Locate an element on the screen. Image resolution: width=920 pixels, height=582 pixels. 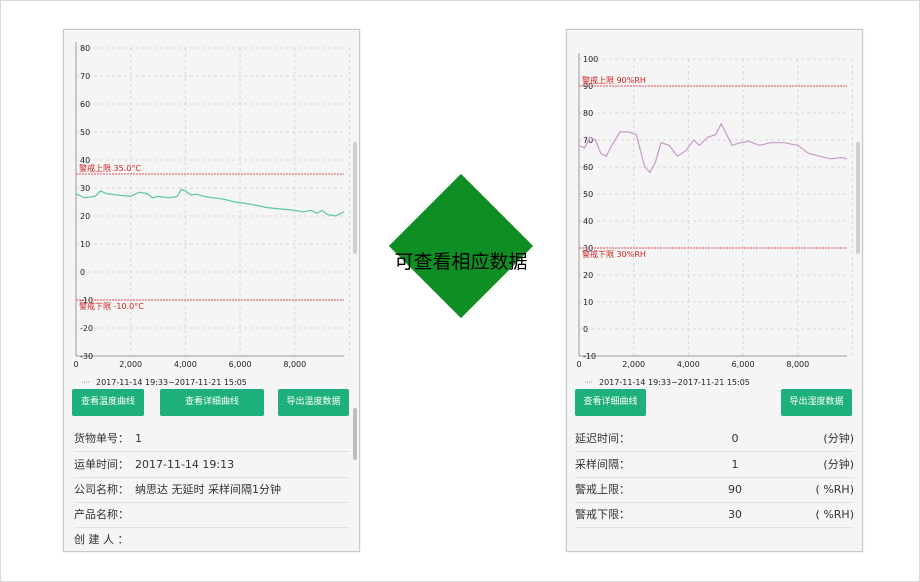
temperature-curve-button: 查看温度曲线 is located at coordinates (108, 402).